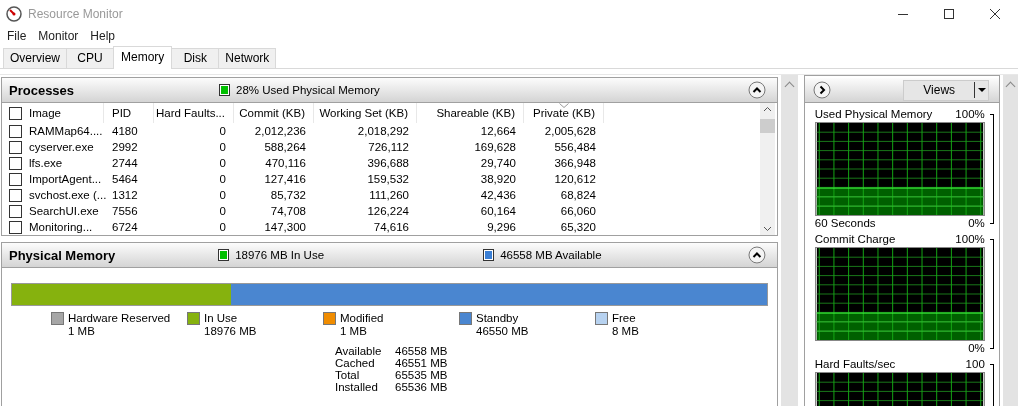 This screenshot has width=1018, height=406. I want to click on stat-label: Installed, so click(357, 387).